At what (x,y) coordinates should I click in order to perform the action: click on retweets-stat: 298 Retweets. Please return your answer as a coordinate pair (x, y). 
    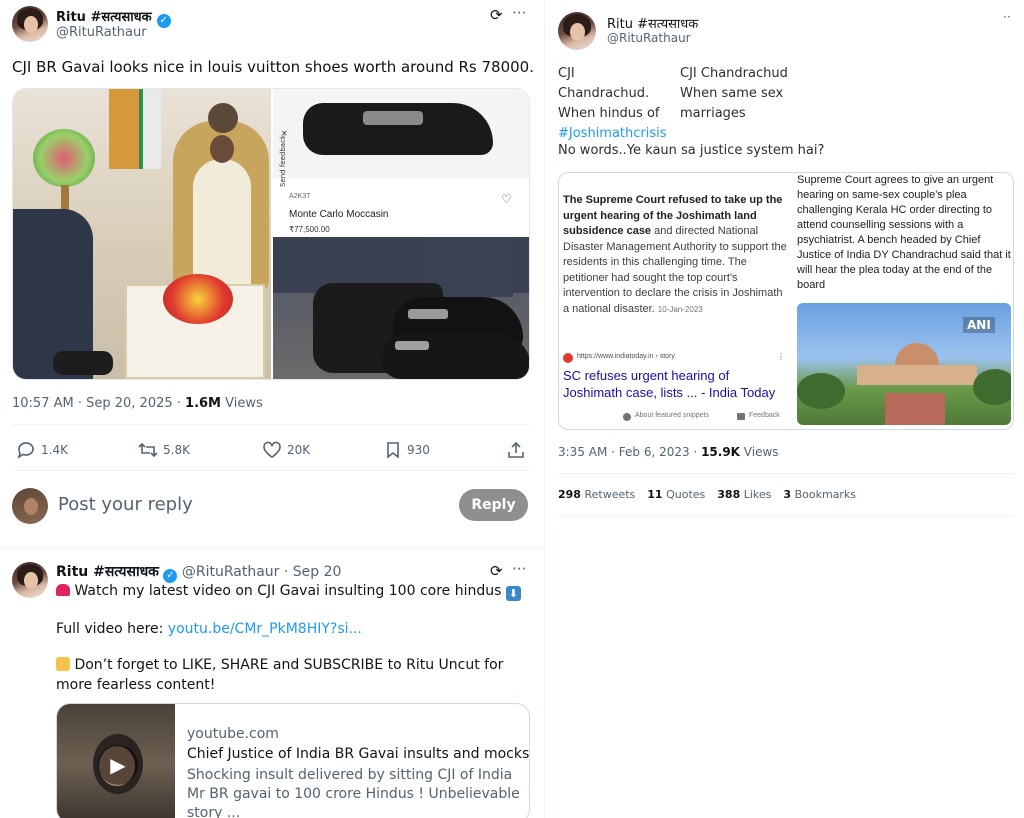
    Looking at the image, I should click on (596, 494).